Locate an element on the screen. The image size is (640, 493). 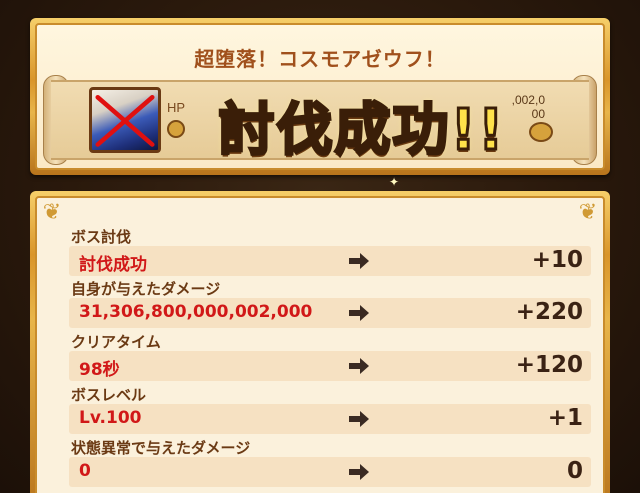
result-row: 98秒 +120 is located at coordinates (330, 366).